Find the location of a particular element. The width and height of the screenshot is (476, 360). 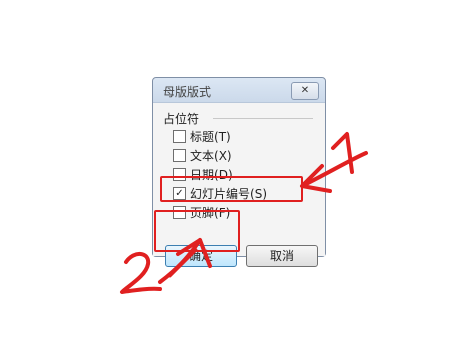

close-button: ✕ is located at coordinates (305, 91).